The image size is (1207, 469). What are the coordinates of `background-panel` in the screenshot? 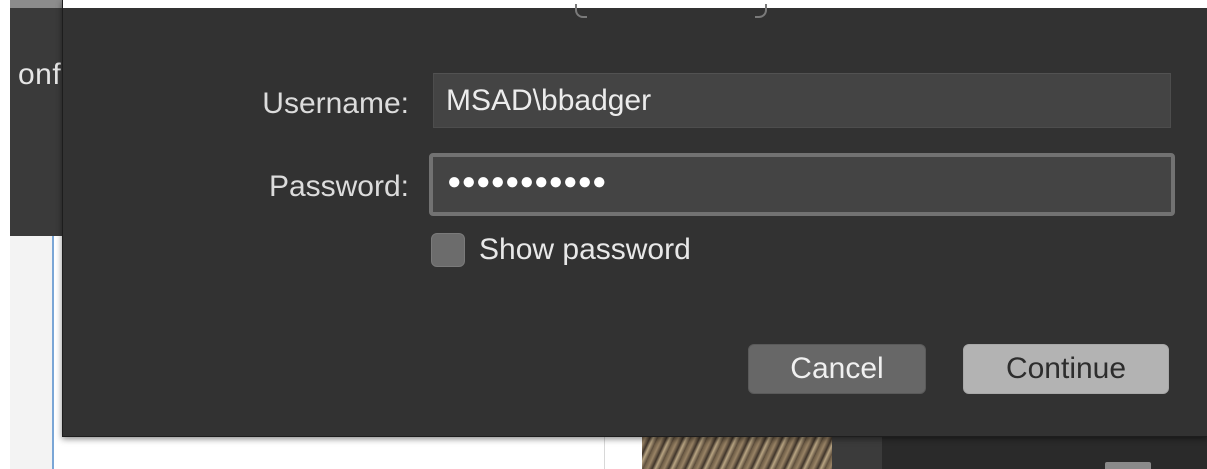 It's located at (857, 452).